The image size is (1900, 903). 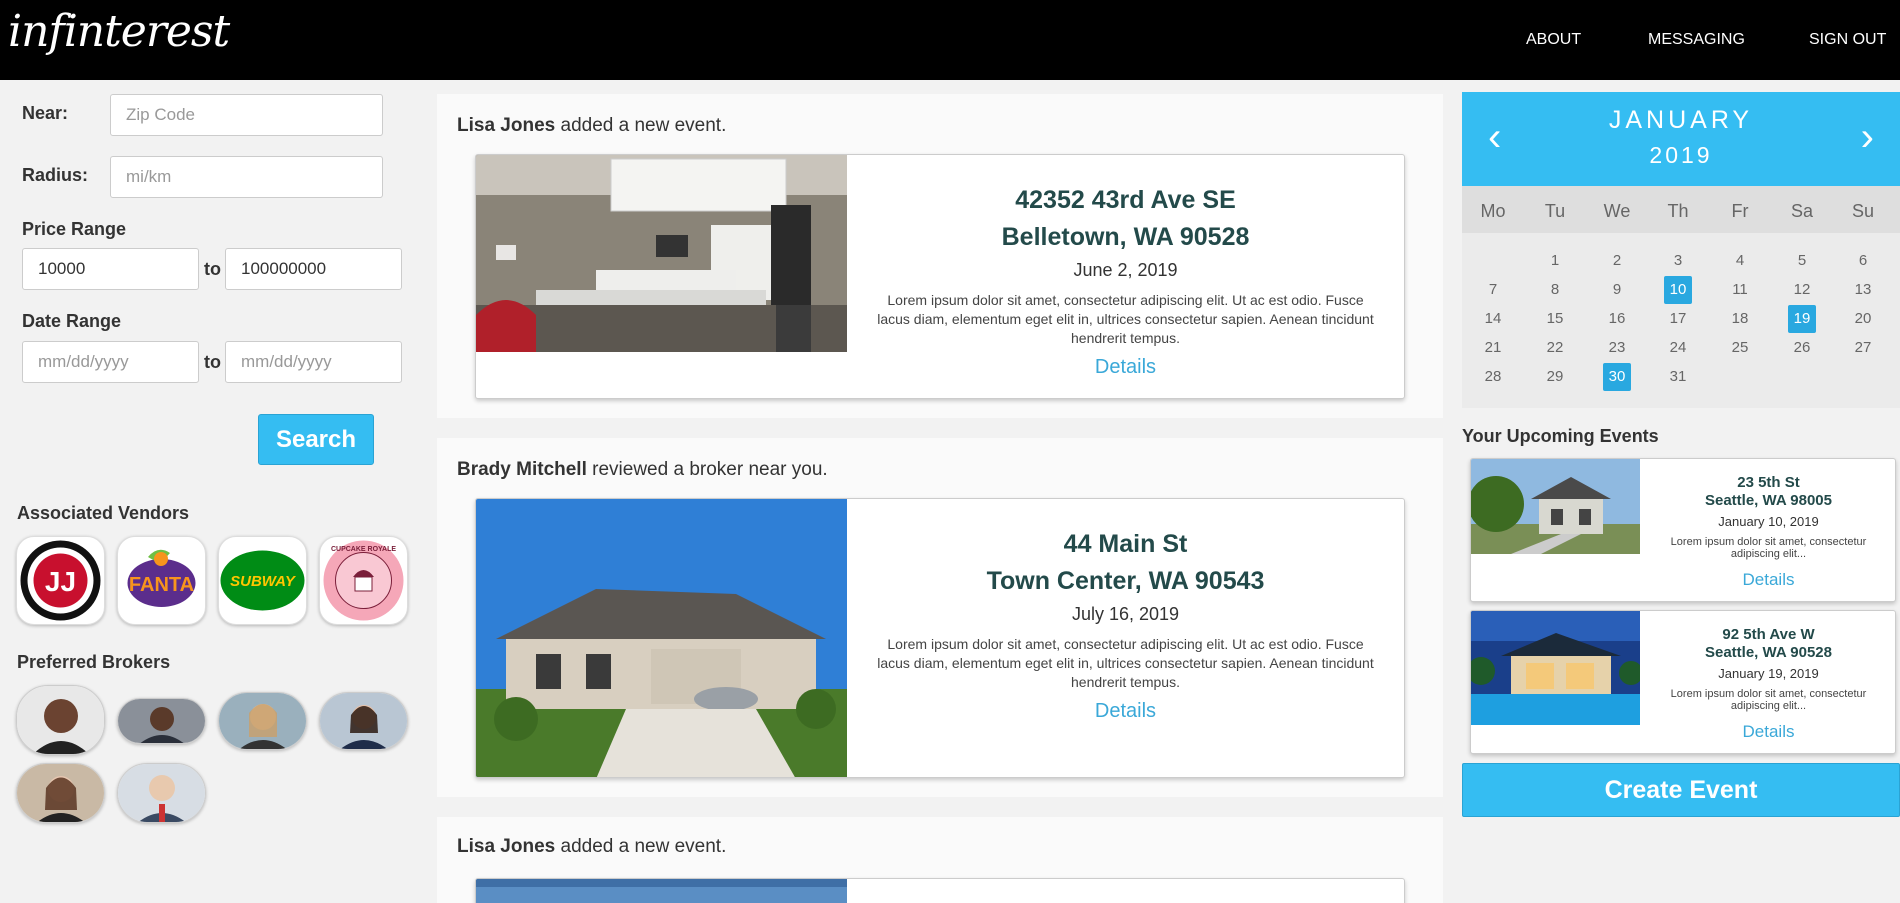 What do you see at coordinates (1802, 211) in the screenshot?
I see `weekday-label: Sa` at bounding box center [1802, 211].